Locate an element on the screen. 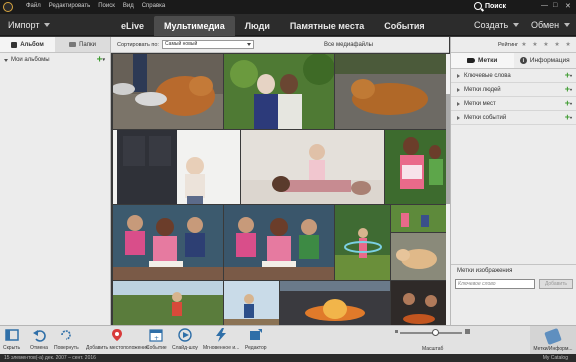  photo-dog-shoes is located at coordinates (168, 91).